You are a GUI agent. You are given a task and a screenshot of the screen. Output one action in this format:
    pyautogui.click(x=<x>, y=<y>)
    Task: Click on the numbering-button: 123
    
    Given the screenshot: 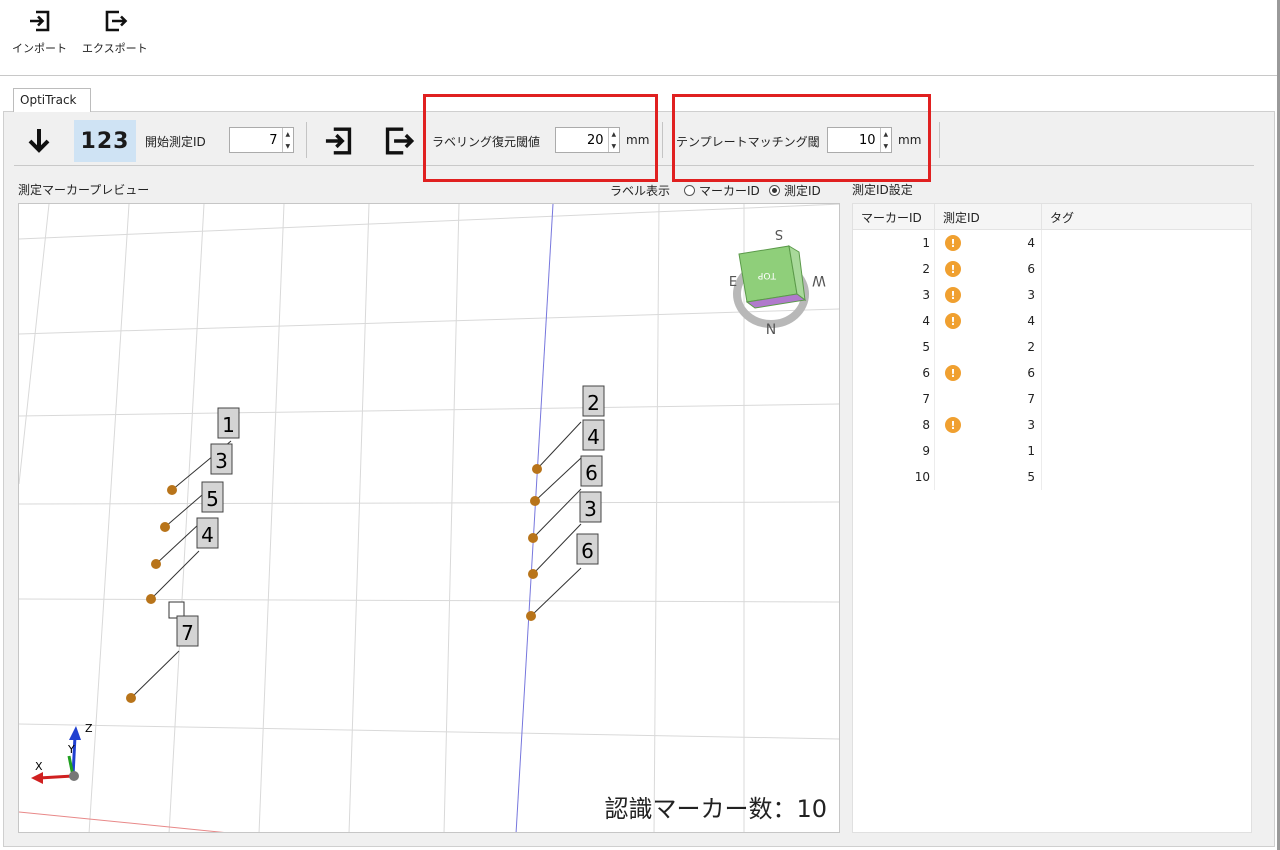 What is the action you would take?
    pyautogui.click(x=105, y=141)
    